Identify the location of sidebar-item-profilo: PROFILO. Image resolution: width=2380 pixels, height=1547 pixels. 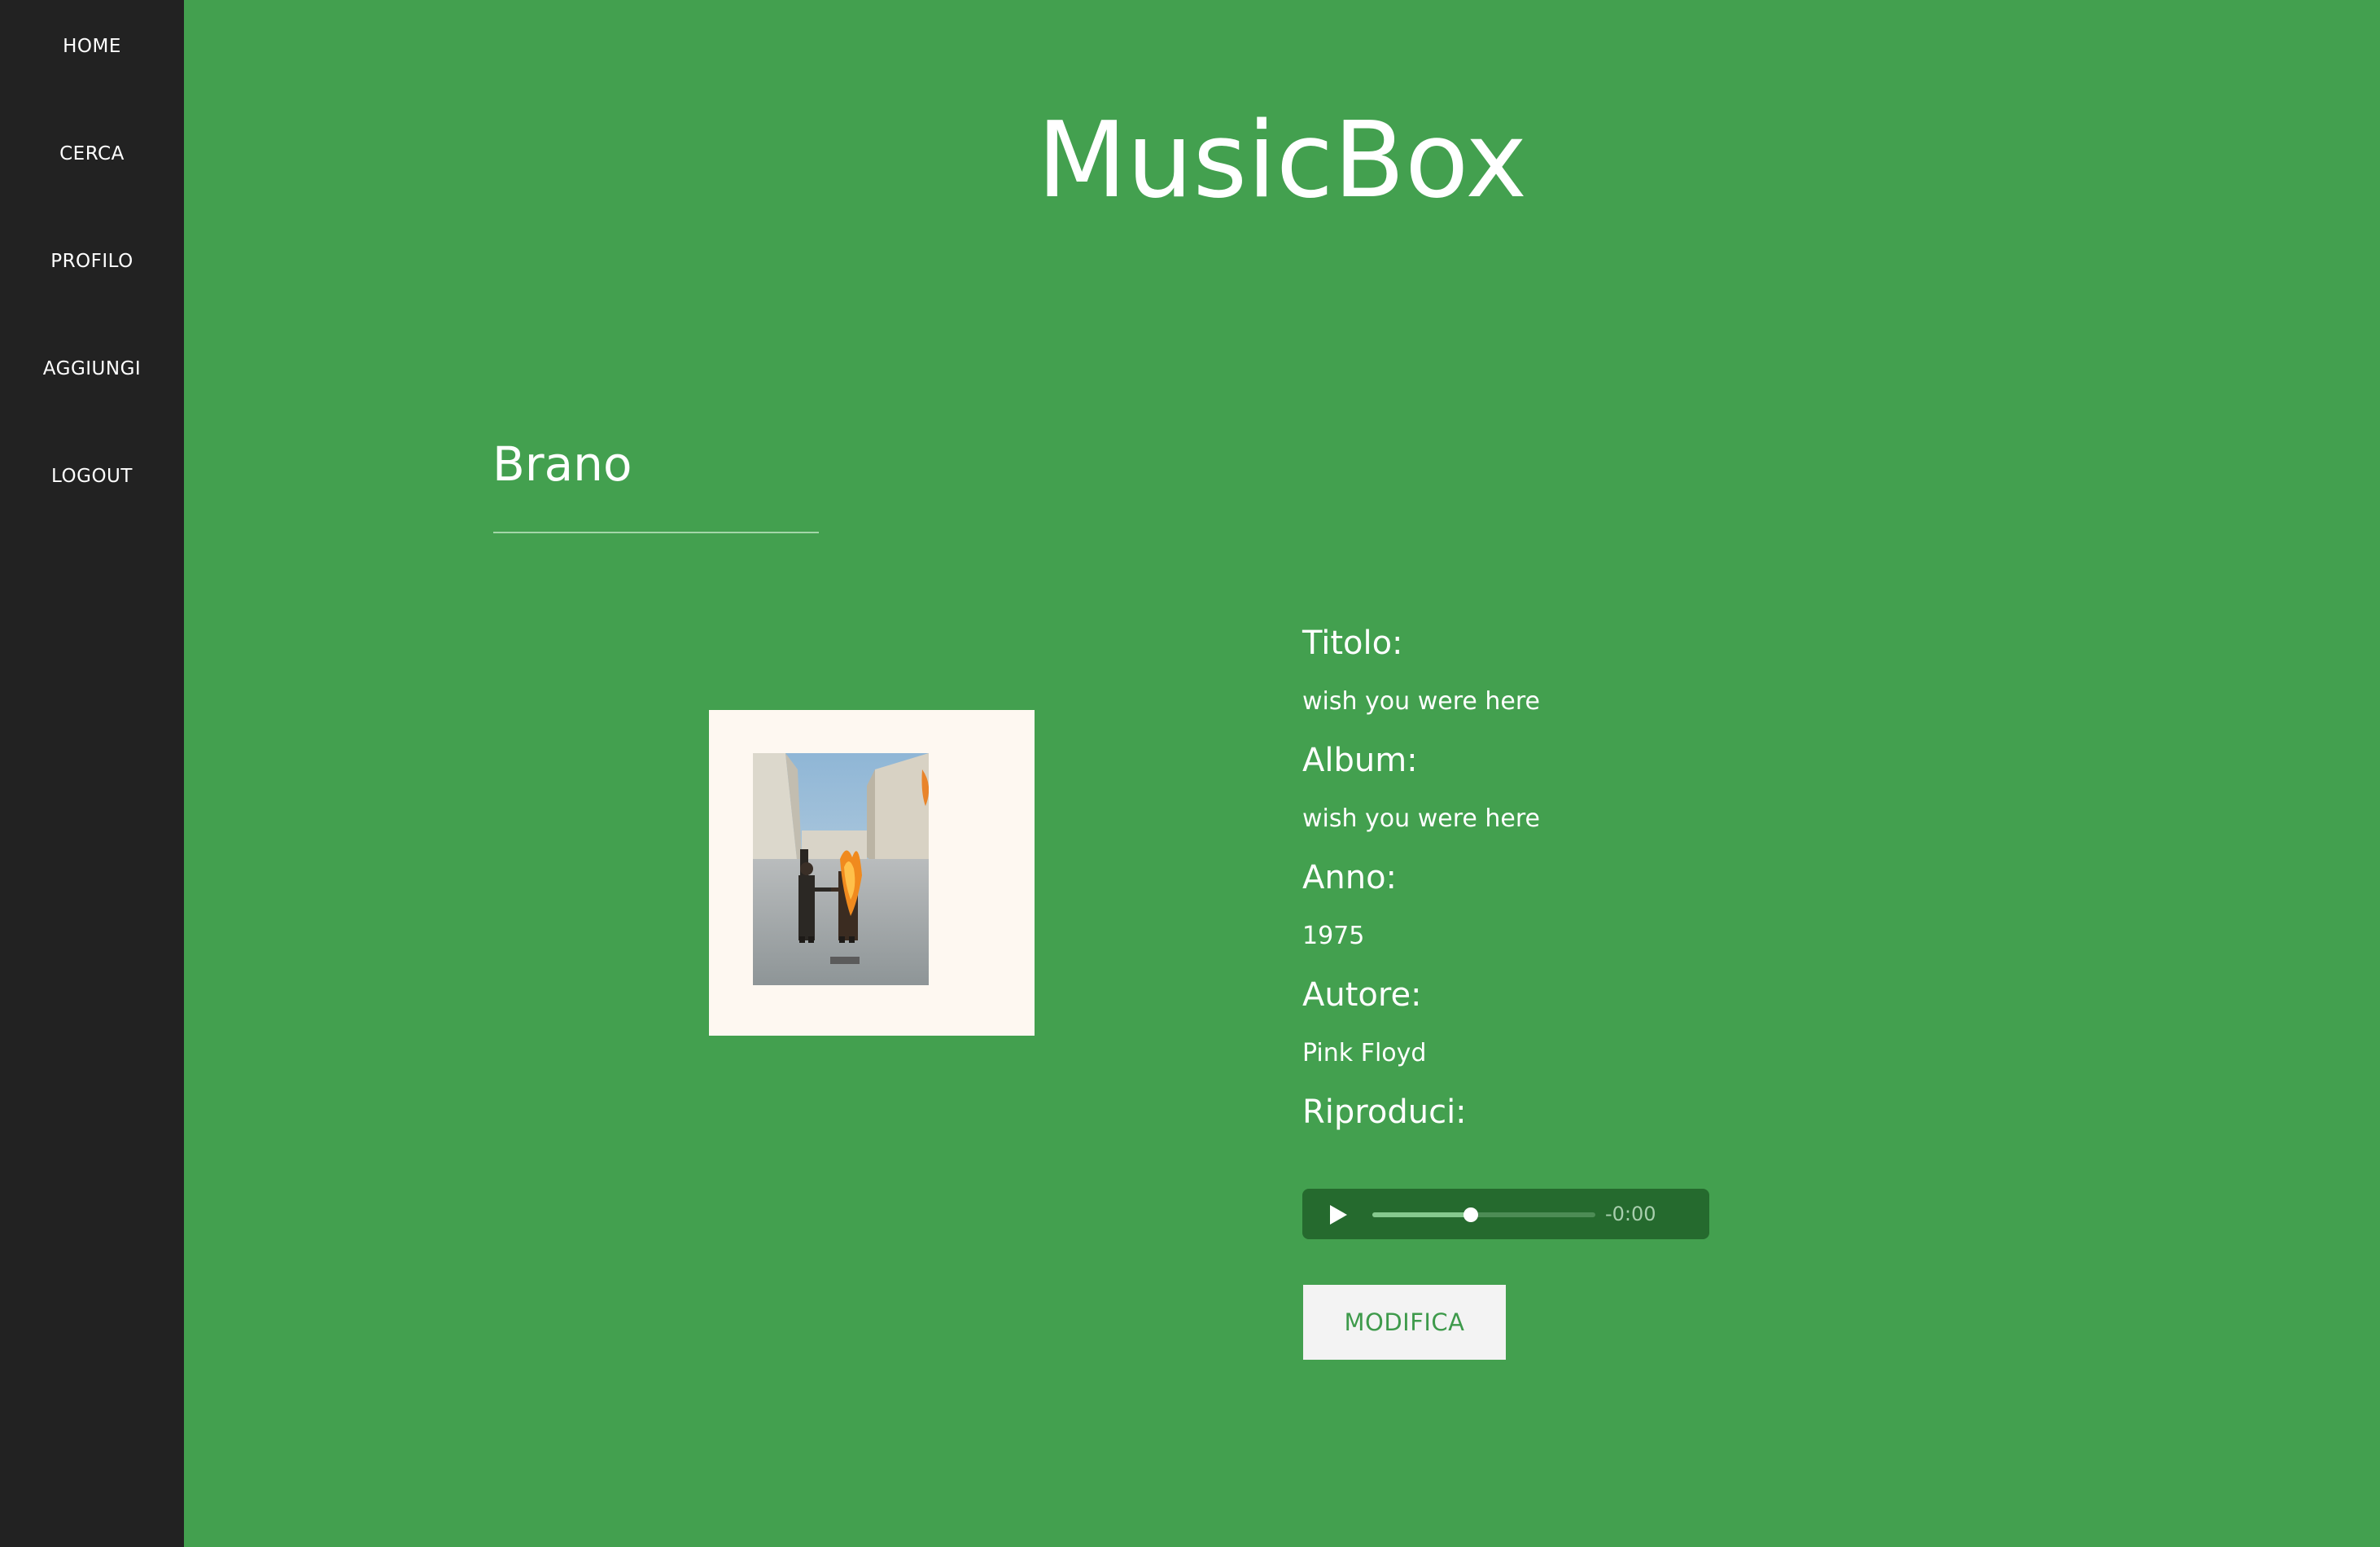
(92, 261).